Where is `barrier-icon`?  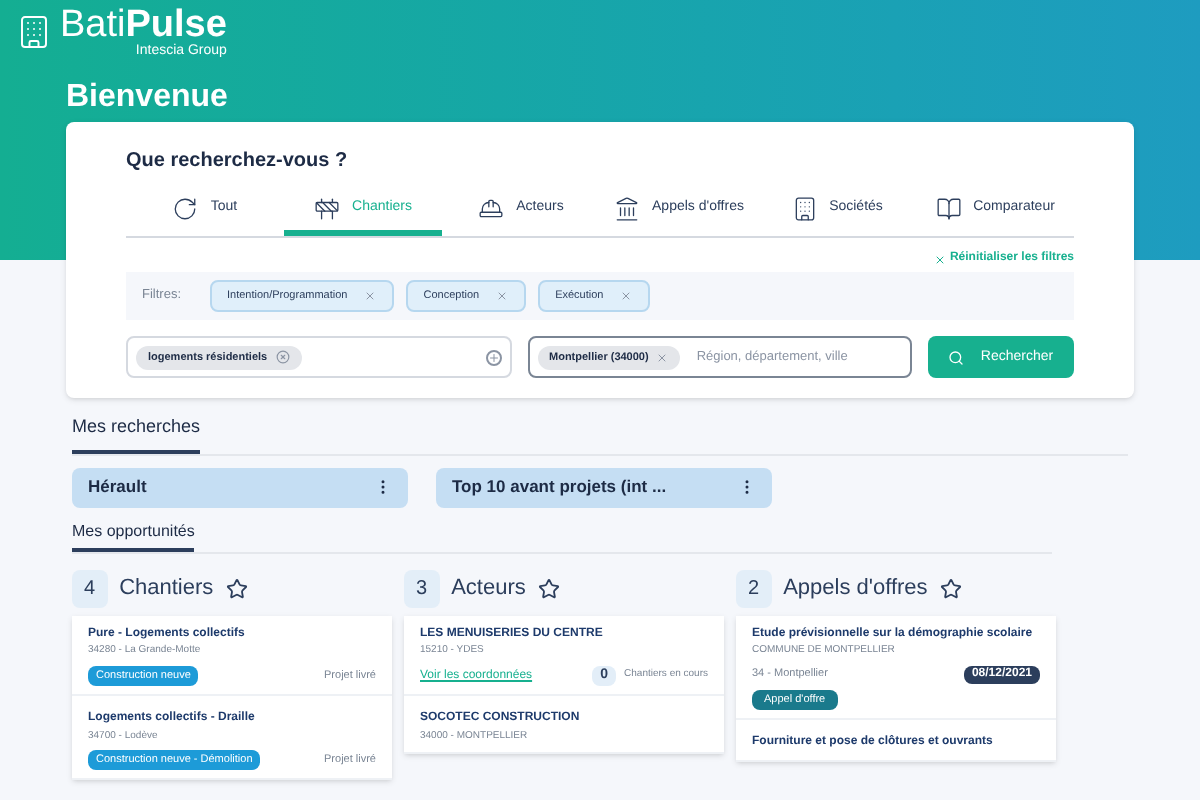
barrier-icon is located at coordinates (327, 209).